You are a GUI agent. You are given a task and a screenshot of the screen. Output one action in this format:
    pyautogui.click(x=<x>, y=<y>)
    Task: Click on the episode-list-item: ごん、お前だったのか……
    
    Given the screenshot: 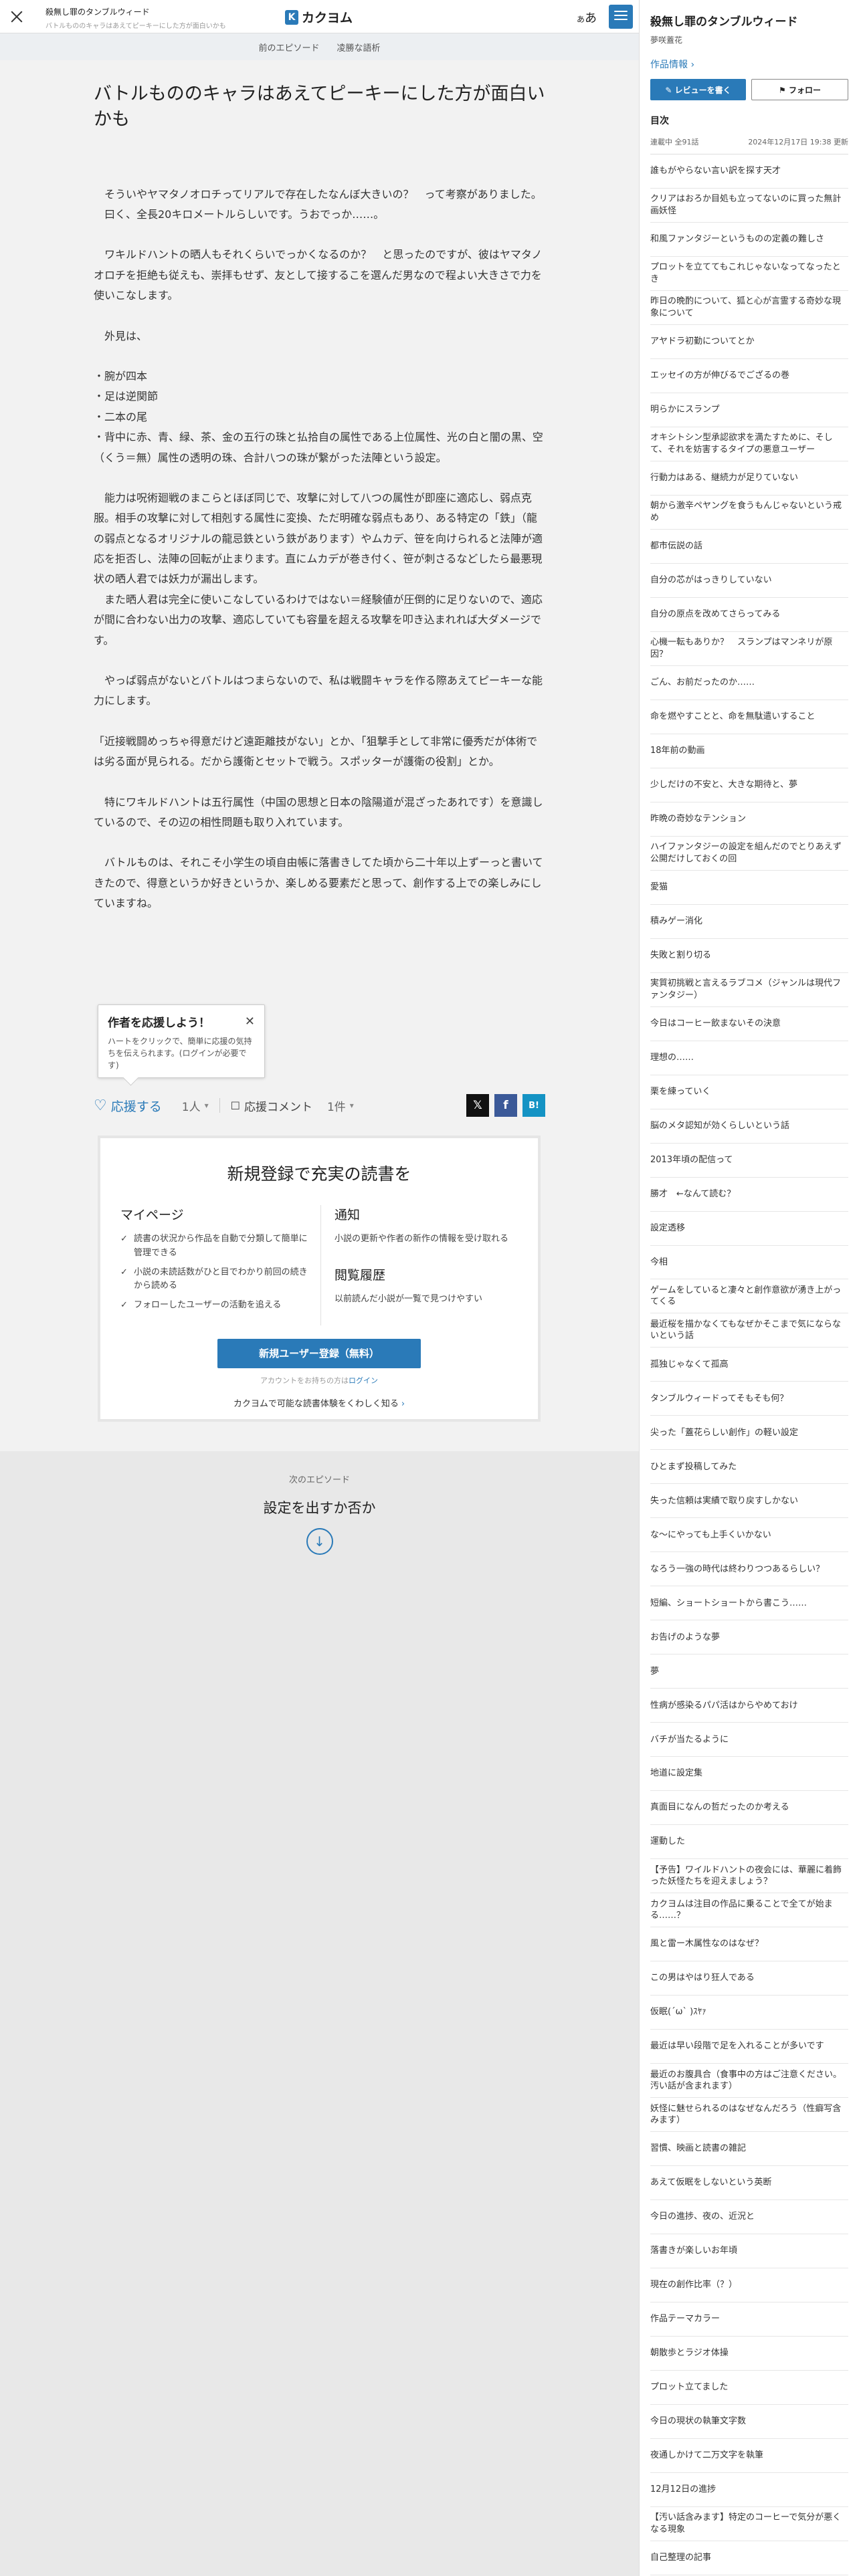 What is the action you would take?
    pyautogui.click(x=749, y=683)
    